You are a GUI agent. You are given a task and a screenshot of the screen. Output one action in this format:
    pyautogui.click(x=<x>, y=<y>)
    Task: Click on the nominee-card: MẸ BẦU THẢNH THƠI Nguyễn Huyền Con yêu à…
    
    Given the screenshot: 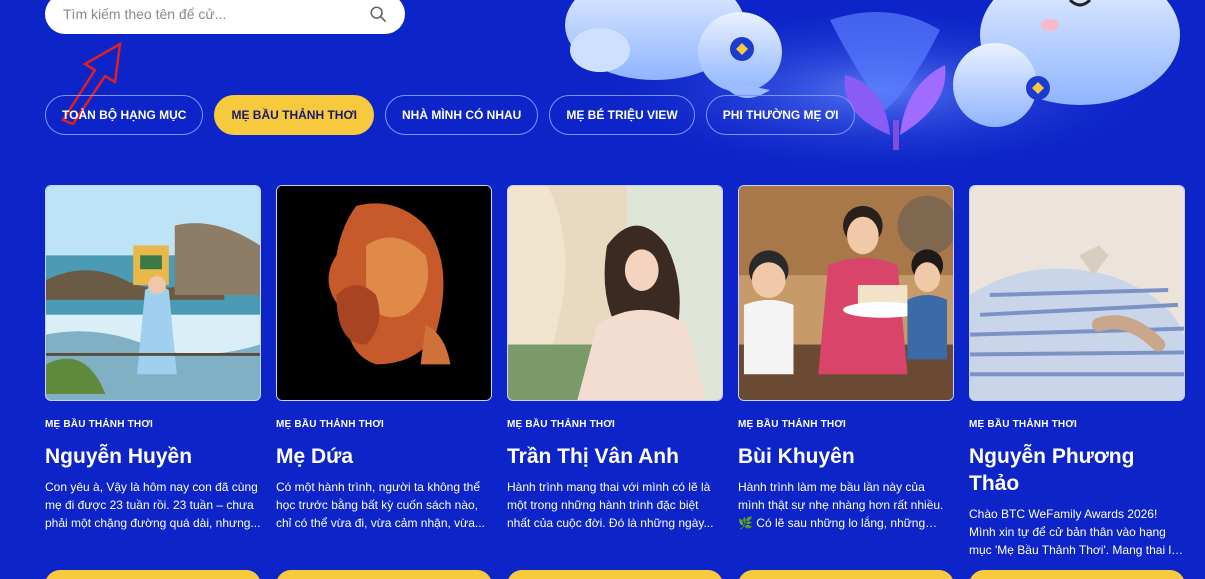 What is the action you would take?
    pyautogui.click(x=153, y=372)
    